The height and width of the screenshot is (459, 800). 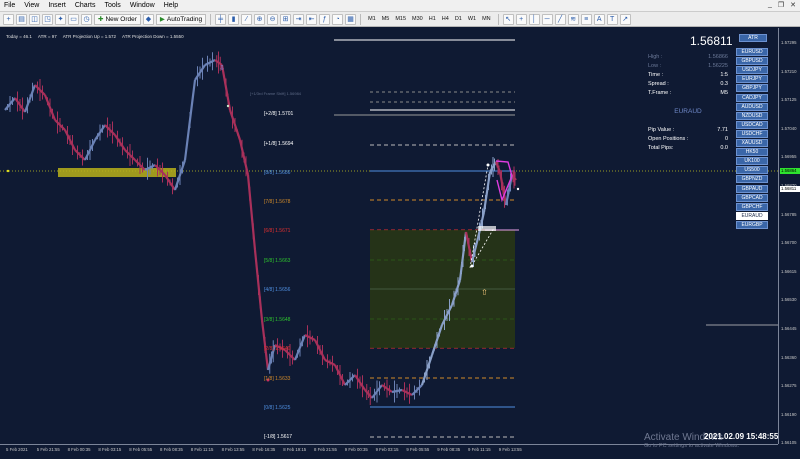 I want to click on price-callout, so click(x=487, y=228).